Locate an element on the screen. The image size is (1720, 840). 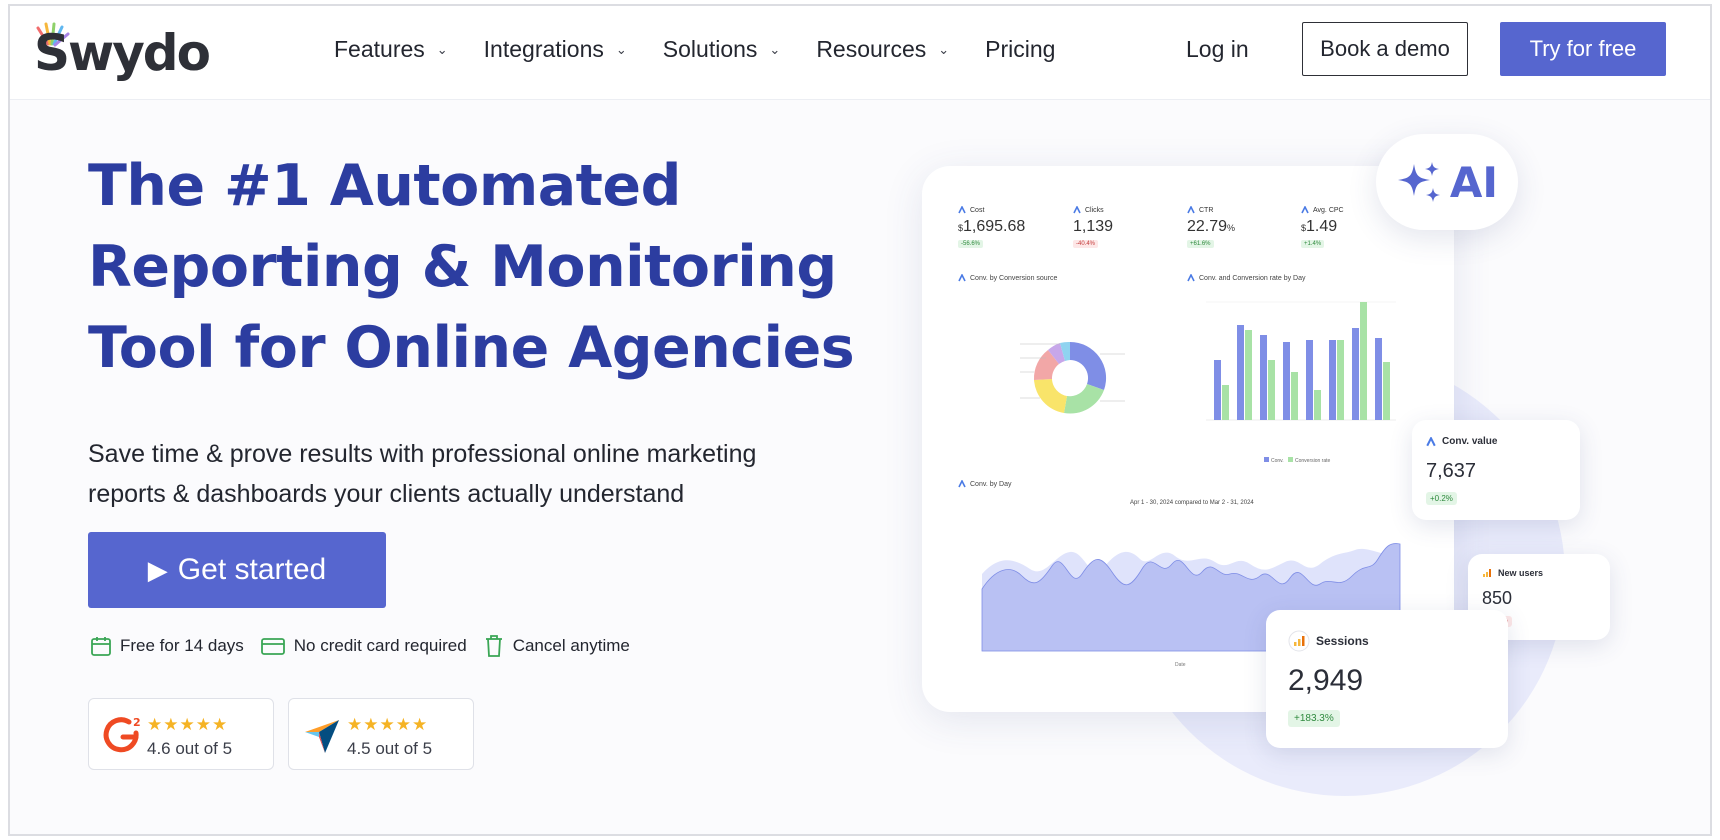
menu-item-resources: Resources ⌄ is located at coordinates (882, 49).